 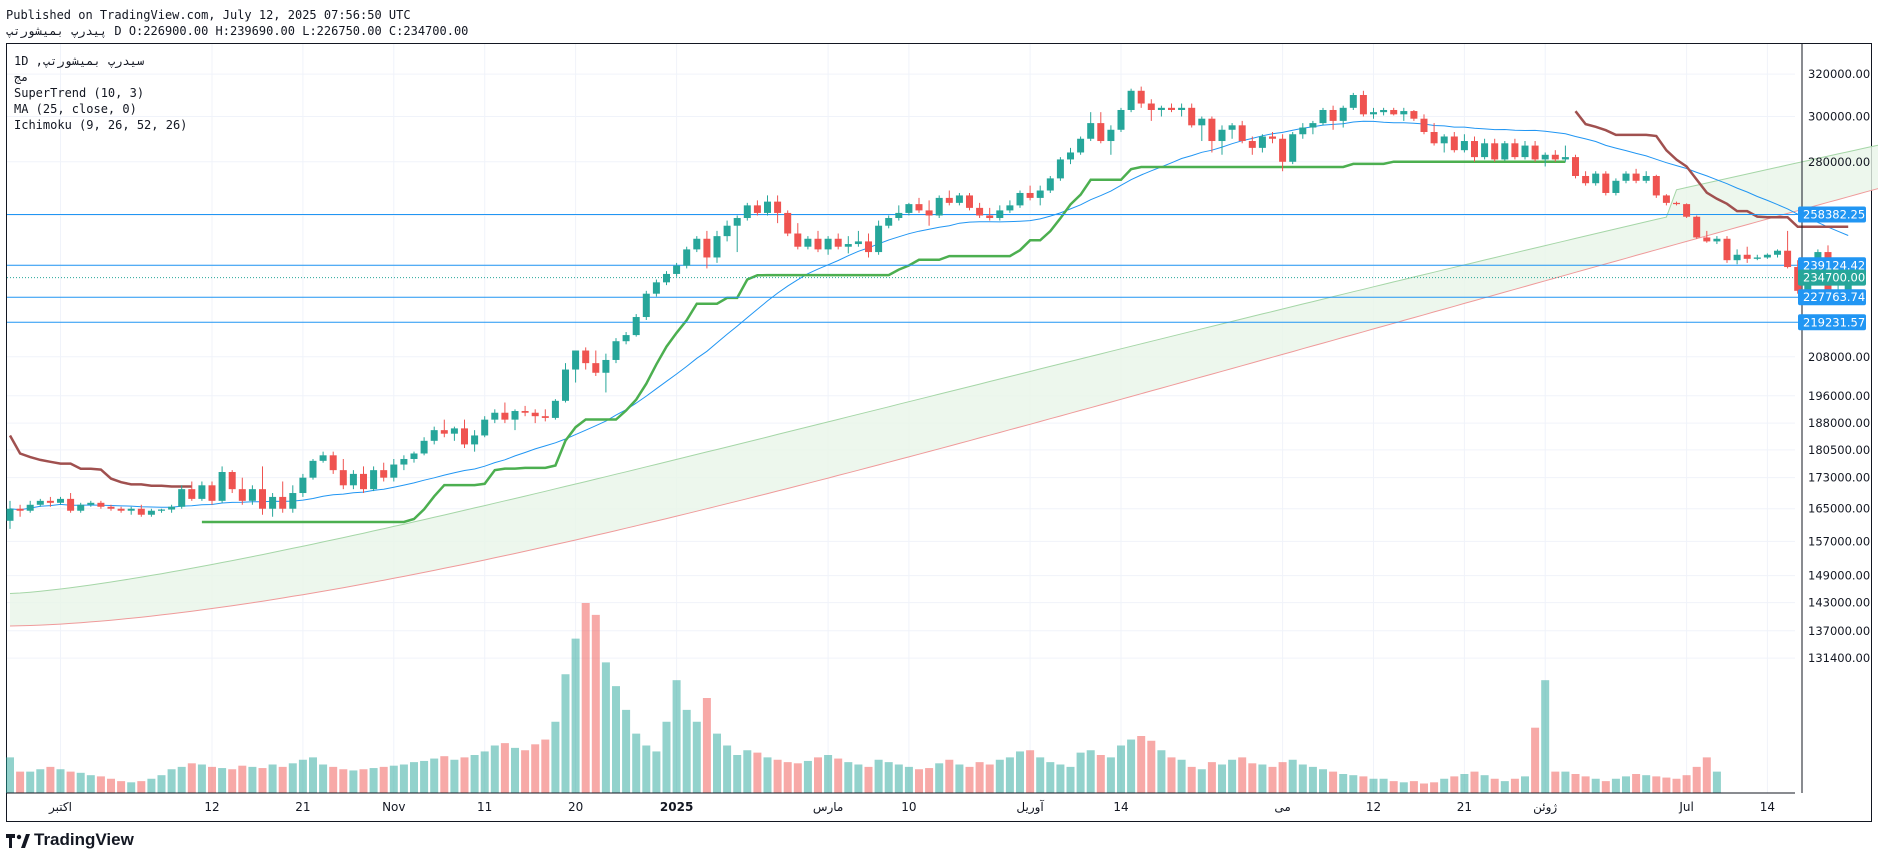 I want to click on legend-ma: MA (25, close, 0), so click(x=100, y=109).